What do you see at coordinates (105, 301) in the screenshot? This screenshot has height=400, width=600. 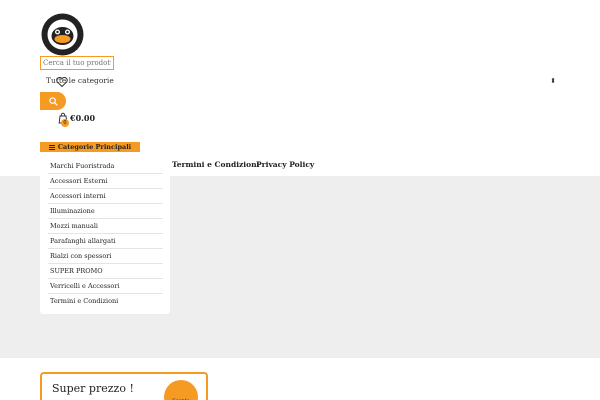 I see `category-item: Termini e Condizioni` at bounding box center [105, 301].